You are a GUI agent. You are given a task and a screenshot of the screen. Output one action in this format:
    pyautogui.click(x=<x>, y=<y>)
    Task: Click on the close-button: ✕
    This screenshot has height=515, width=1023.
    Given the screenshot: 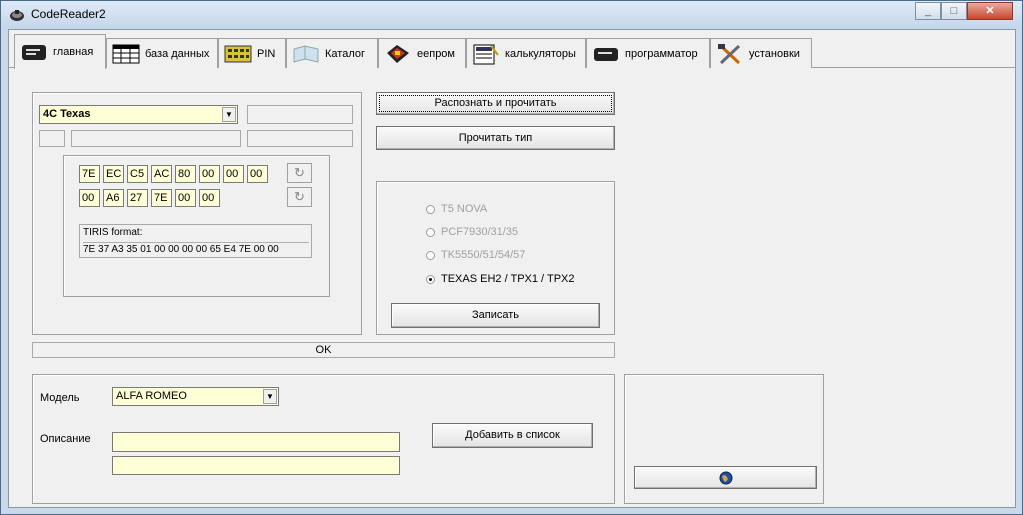 What is the action you would take?
    pyautogui.click(x=990, y=11)
    